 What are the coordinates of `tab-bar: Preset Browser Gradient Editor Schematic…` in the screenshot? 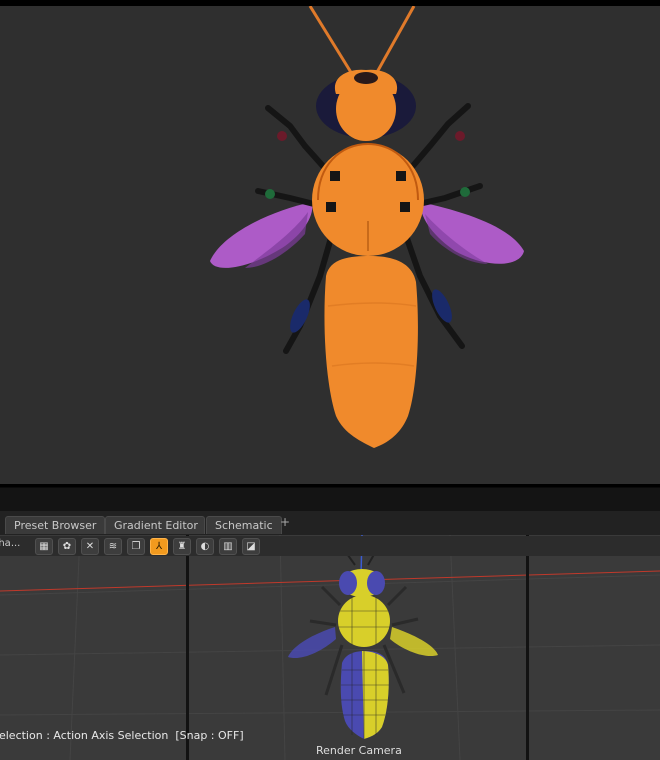 It's located at (330, 523).